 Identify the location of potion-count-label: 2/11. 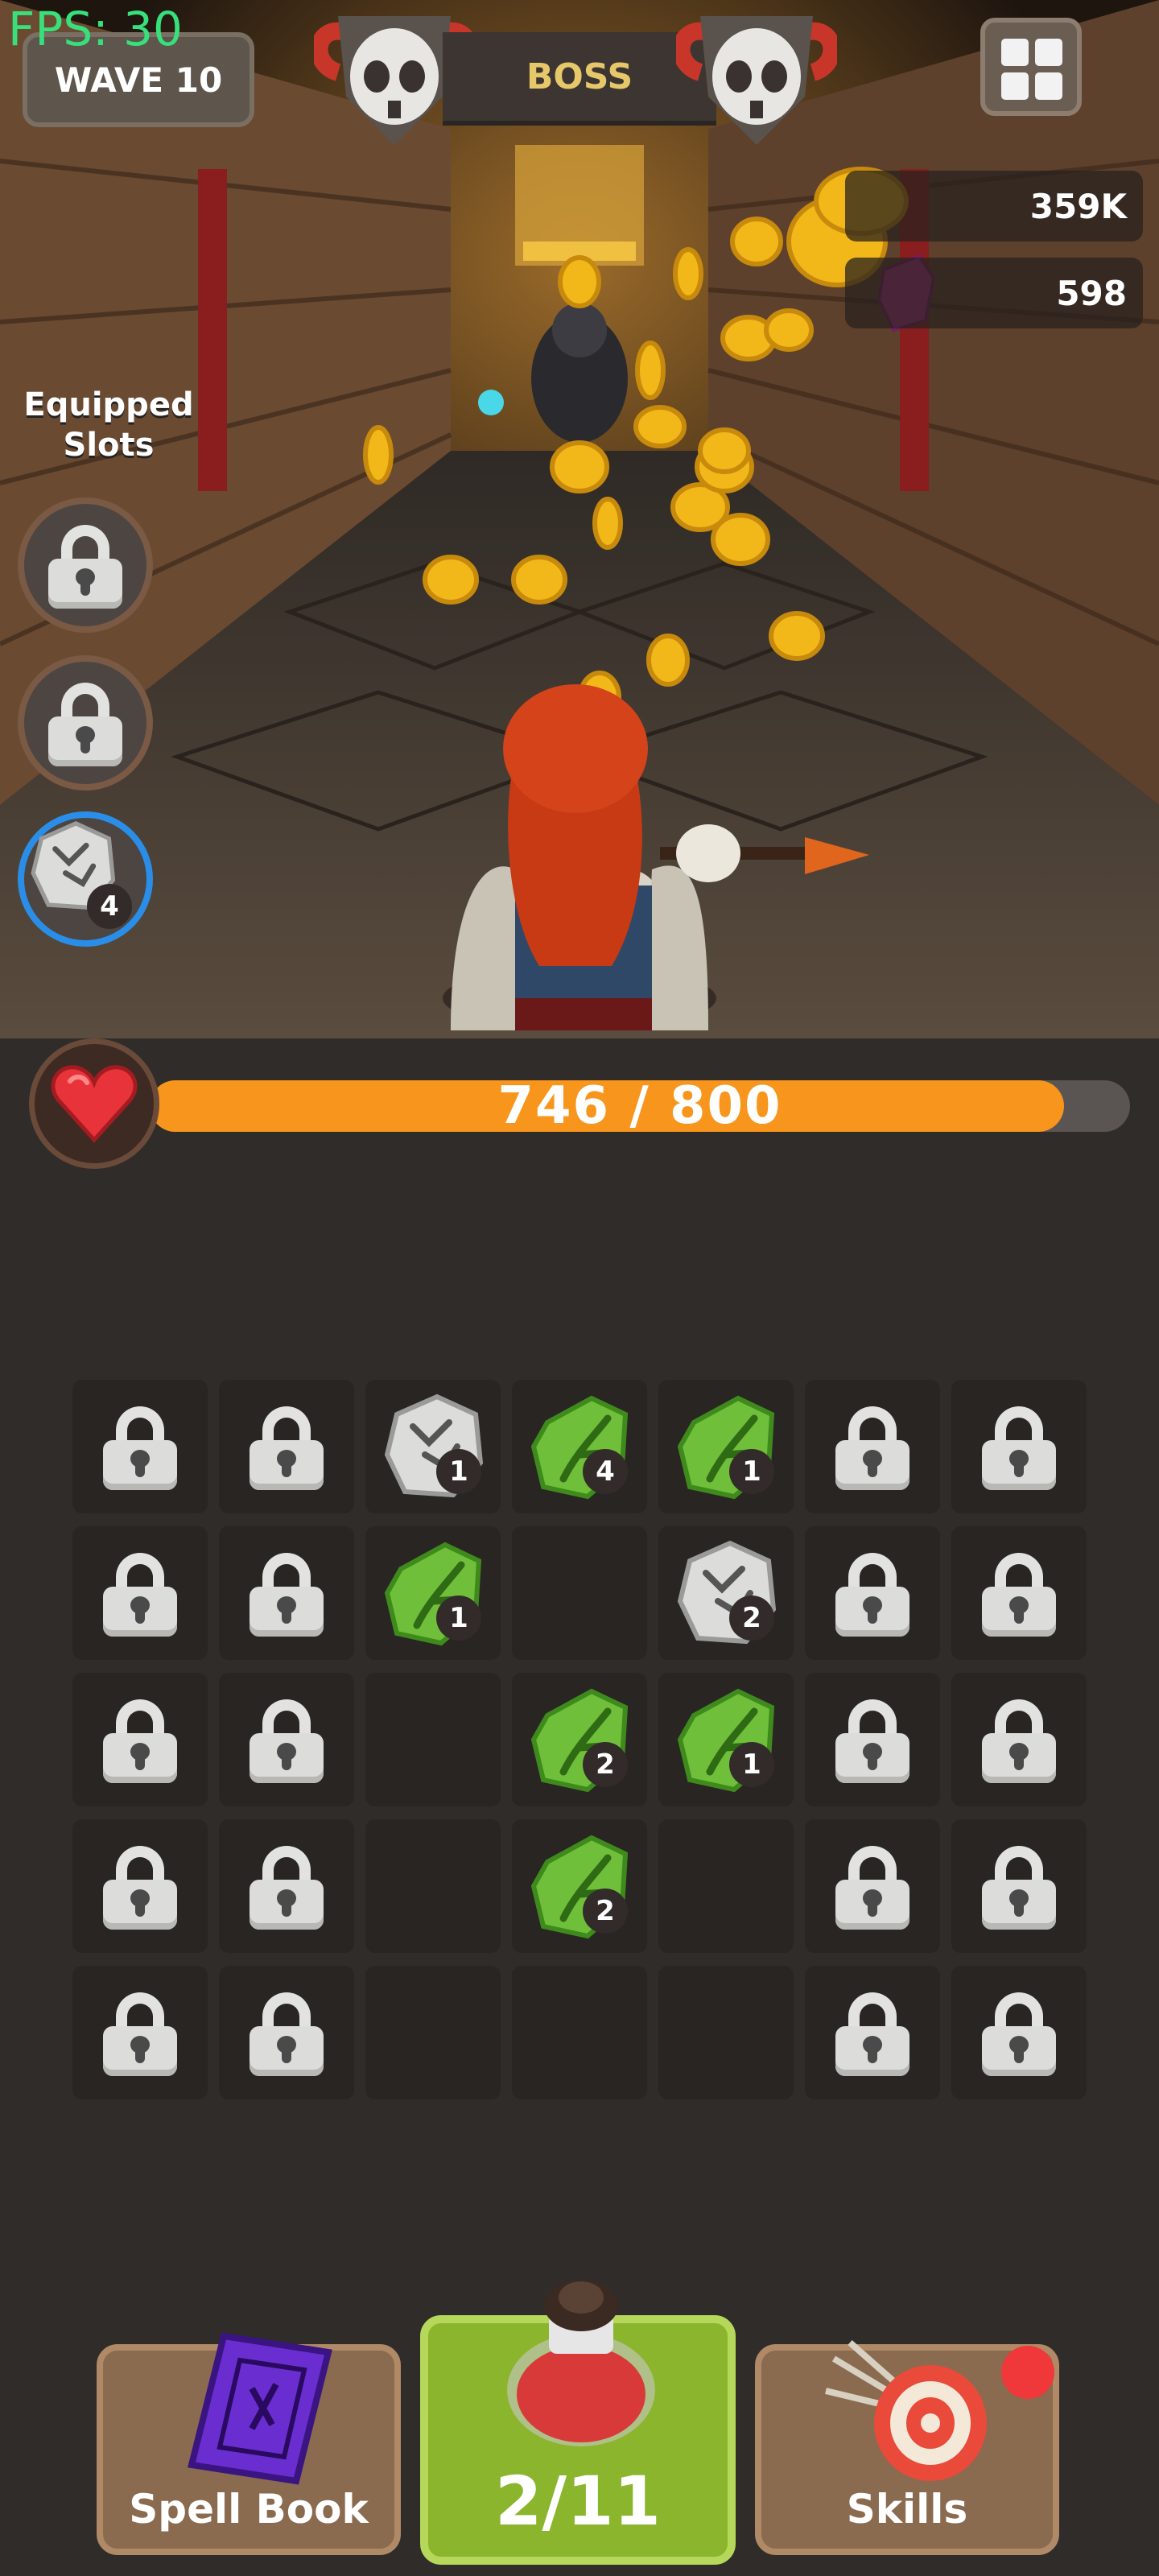
(578, 2501).